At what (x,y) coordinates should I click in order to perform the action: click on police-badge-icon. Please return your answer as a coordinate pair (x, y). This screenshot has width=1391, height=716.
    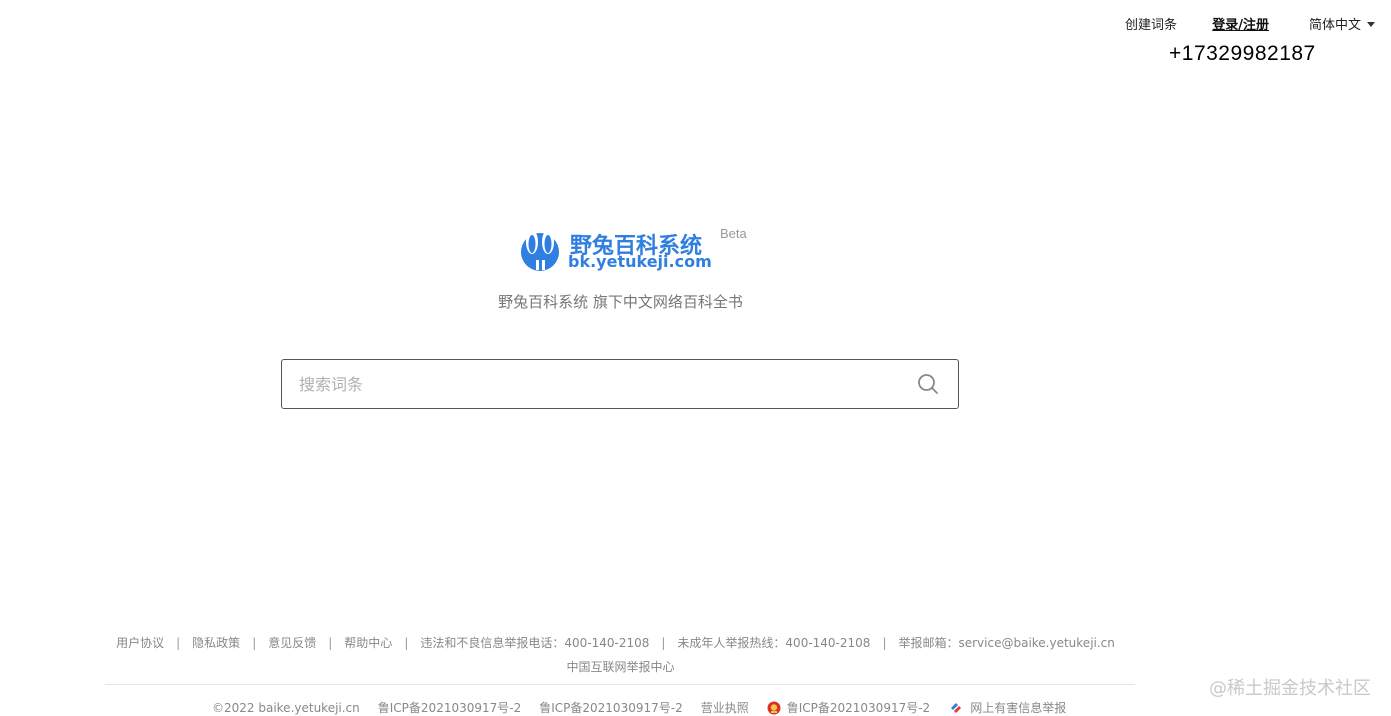
    Looking at the image, I should click on (774, 707).